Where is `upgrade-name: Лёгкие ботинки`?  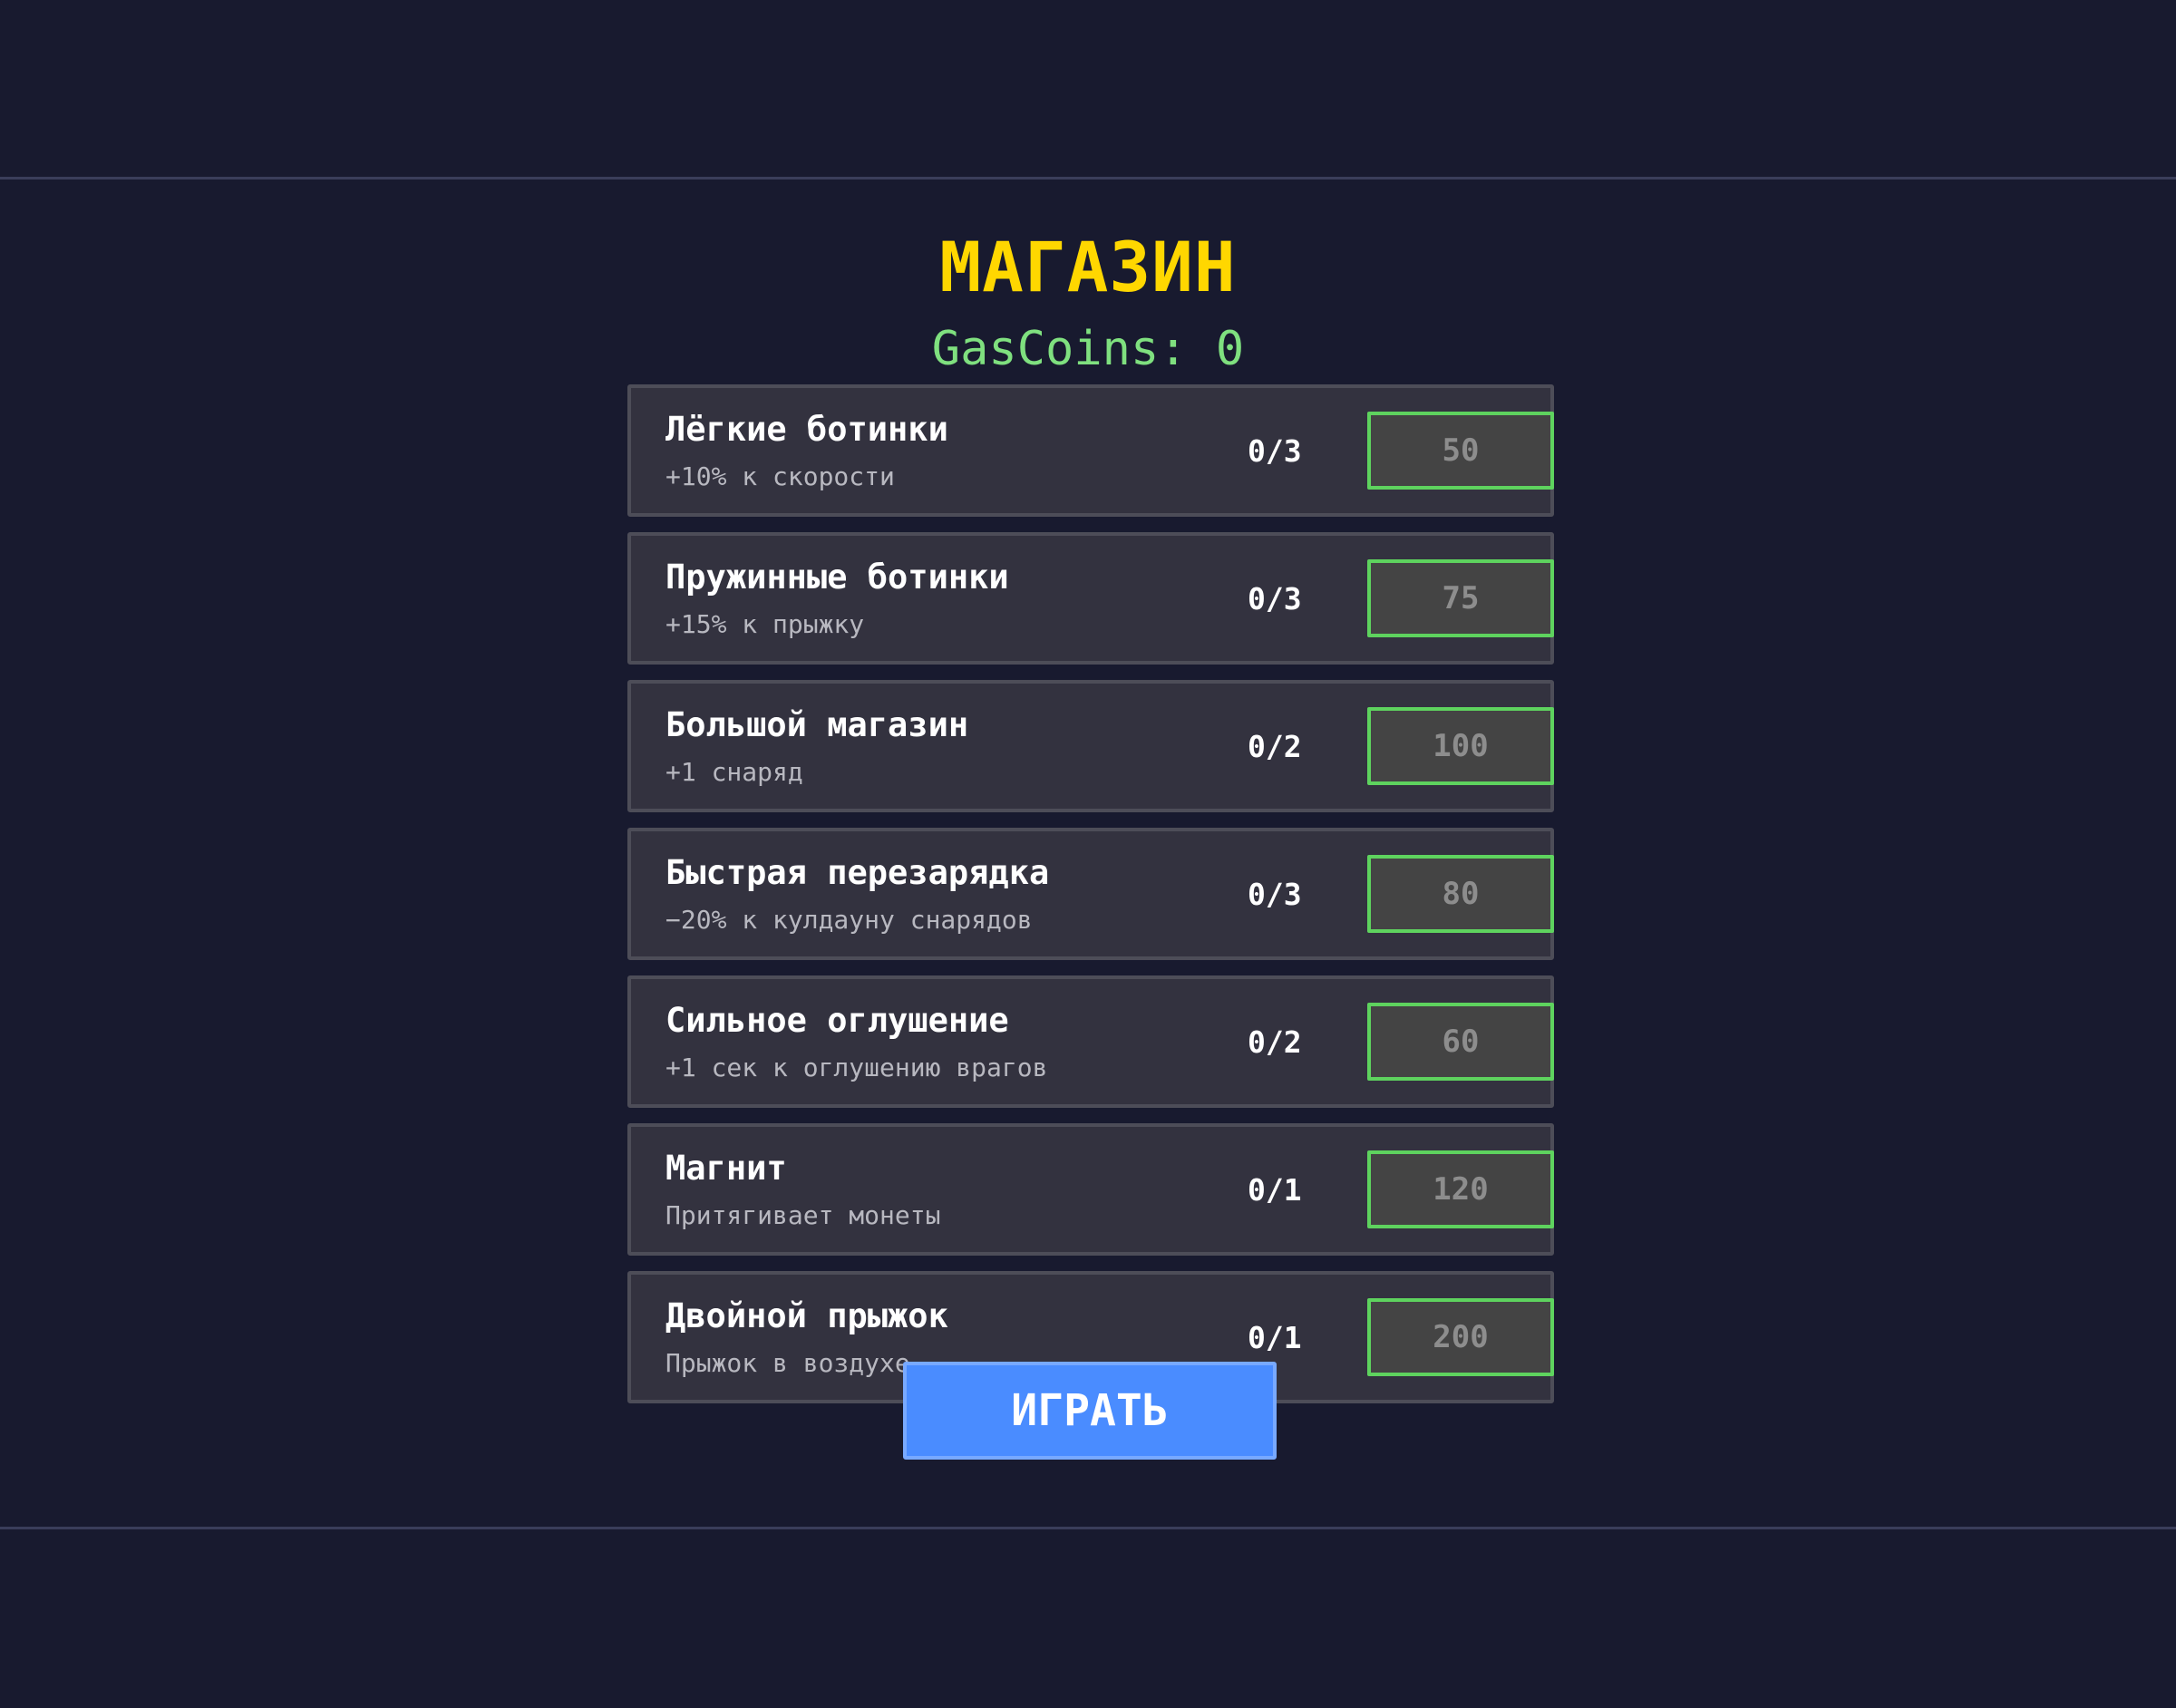 upgrade-name: Лёгкие ботинки is located at coordinates (806, 429).